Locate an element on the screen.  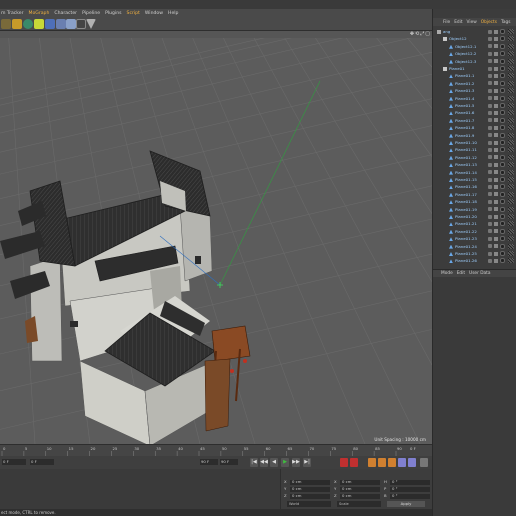
attributes-menu-mode: Mode is located at coordinates (447, 273).